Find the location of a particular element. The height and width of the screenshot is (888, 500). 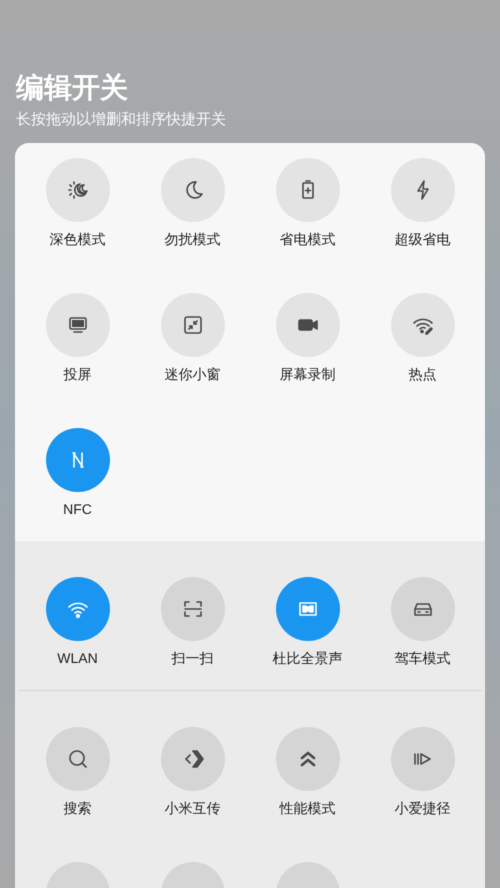

toggle-label: 超级省电 is located at coordinates (422, 239).